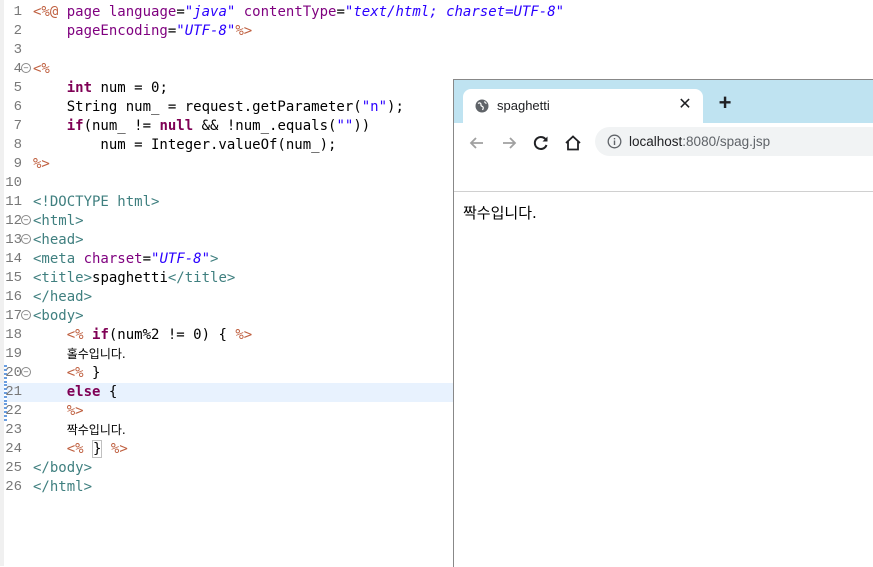 The height and width of the screenshot is (567, 873). I want to click on back-icon, so click(477, 143).